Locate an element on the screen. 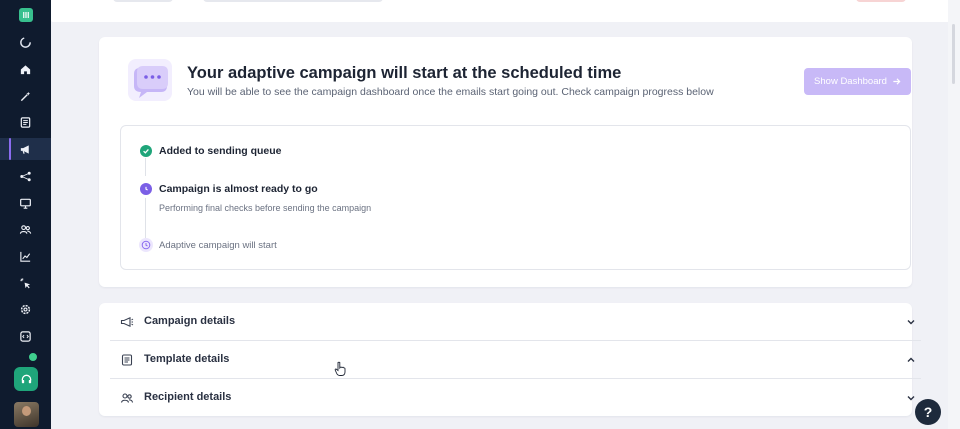 The width and height of the screenshot is (960, 429). template-details-row: Template details is located at coordinates (515, 360).